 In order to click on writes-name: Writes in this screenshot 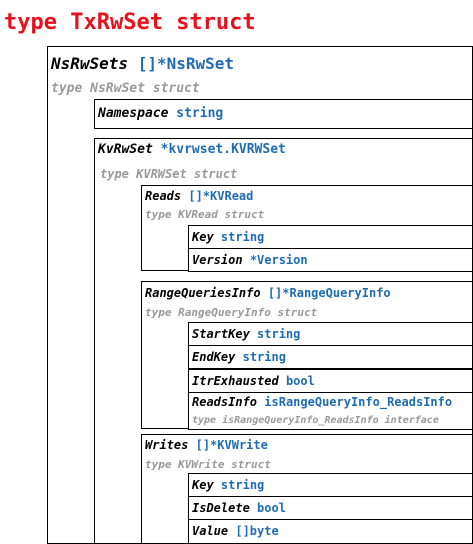, I will do `click(167, 445)`.